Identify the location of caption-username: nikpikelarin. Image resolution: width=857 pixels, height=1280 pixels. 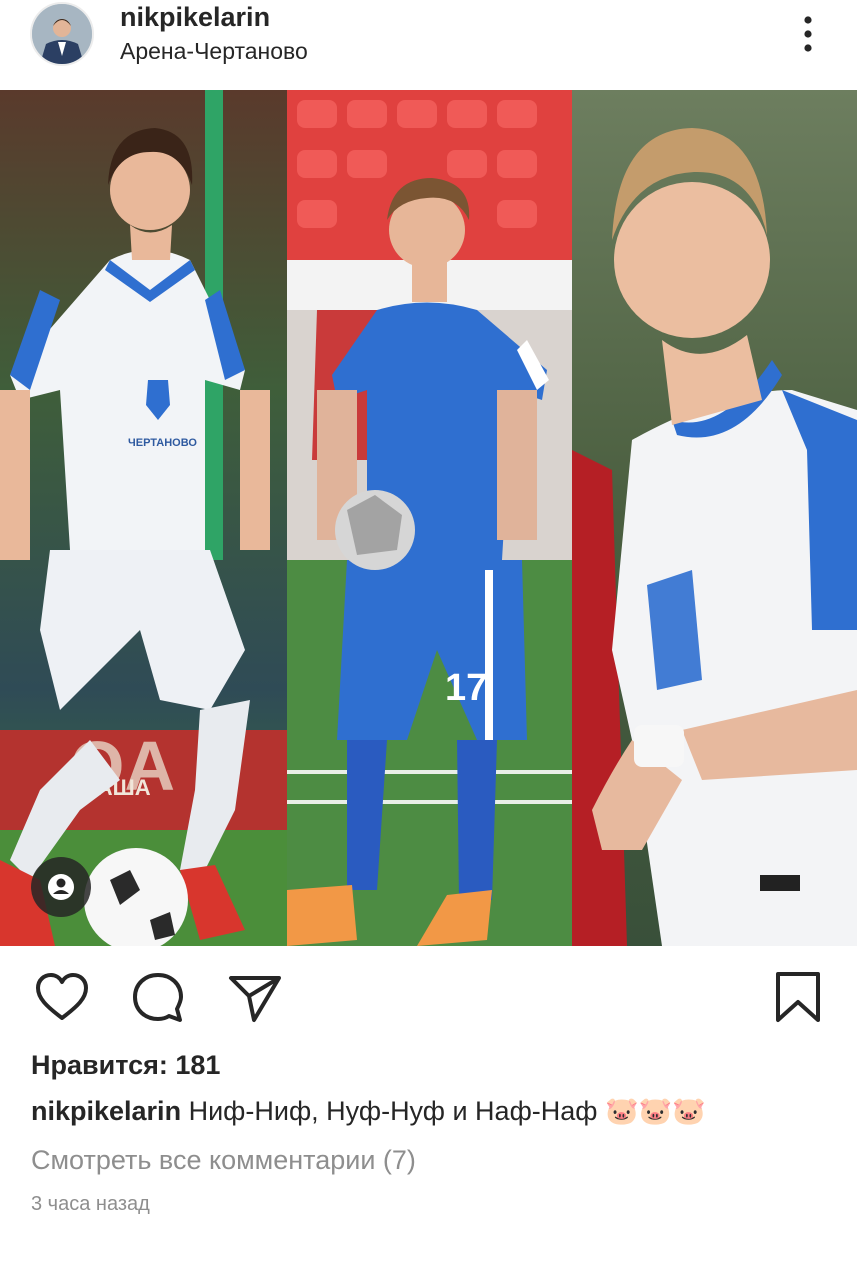
(106, 1111).